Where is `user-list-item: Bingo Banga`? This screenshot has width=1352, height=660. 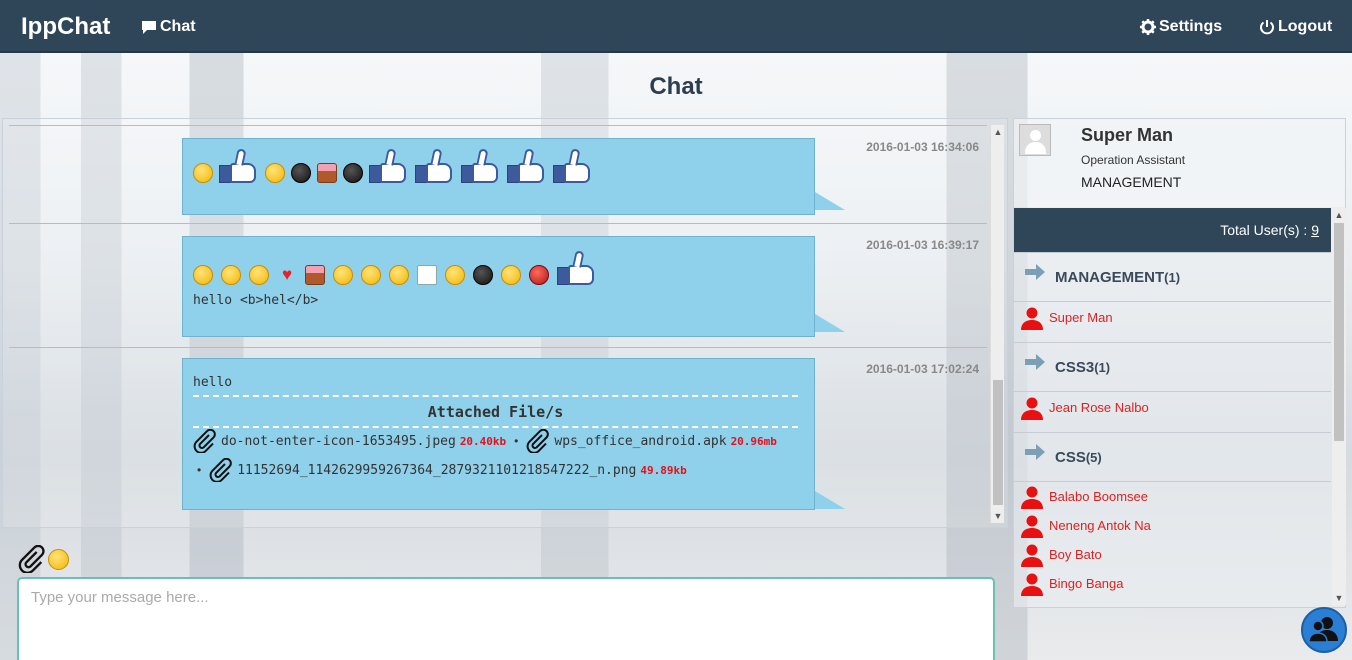 user-list-item: Bingo Banga is located at coordinates (1172, 584).